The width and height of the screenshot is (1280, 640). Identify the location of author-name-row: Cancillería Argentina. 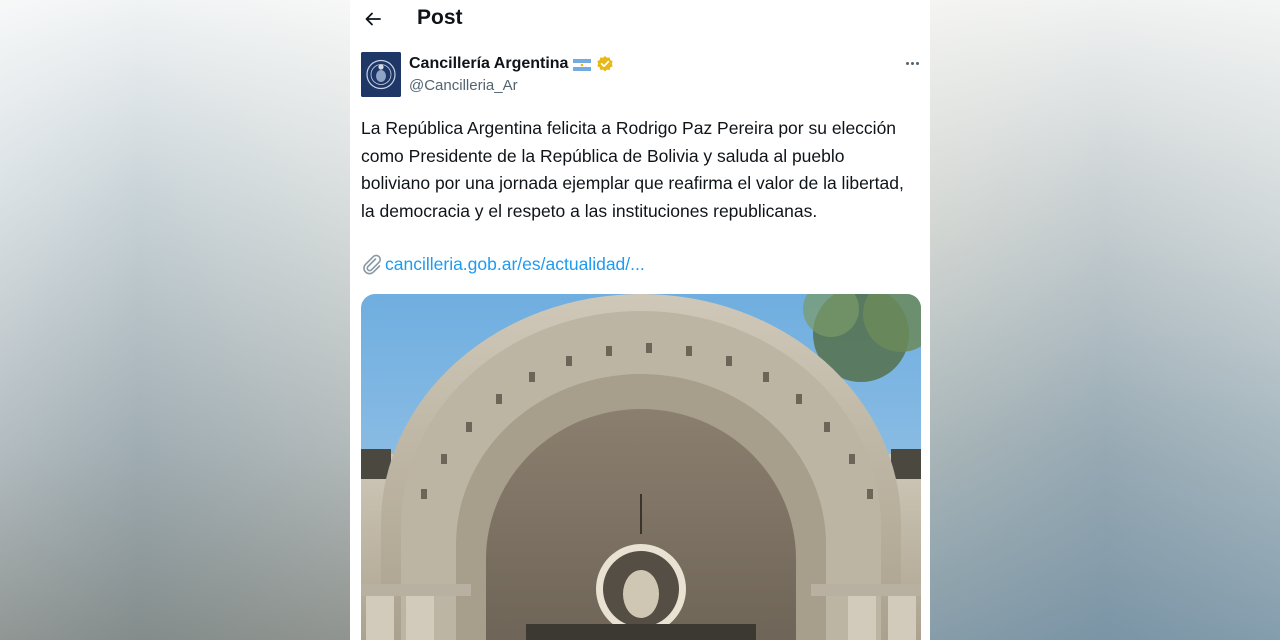
(511, 64).